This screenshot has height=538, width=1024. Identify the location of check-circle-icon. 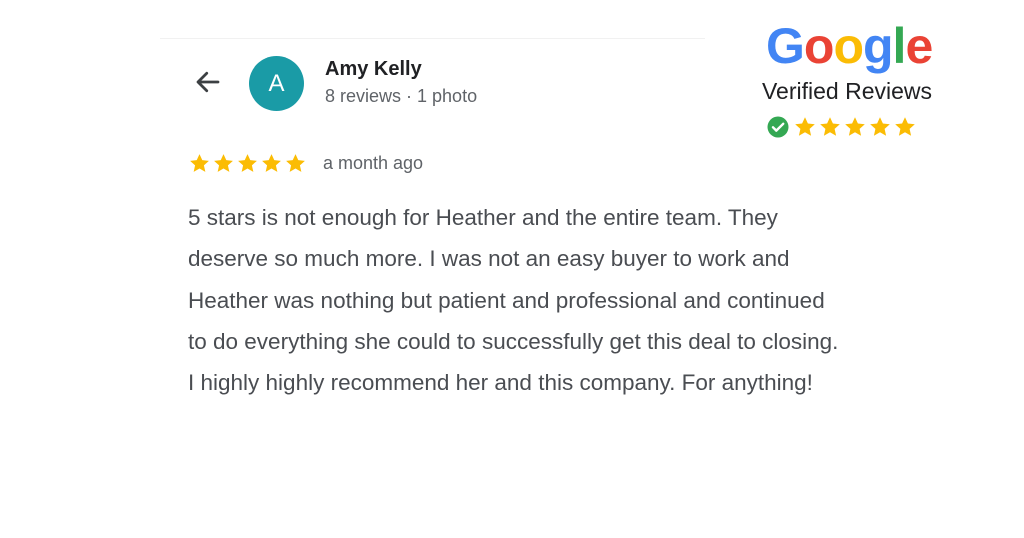
(778, 127).